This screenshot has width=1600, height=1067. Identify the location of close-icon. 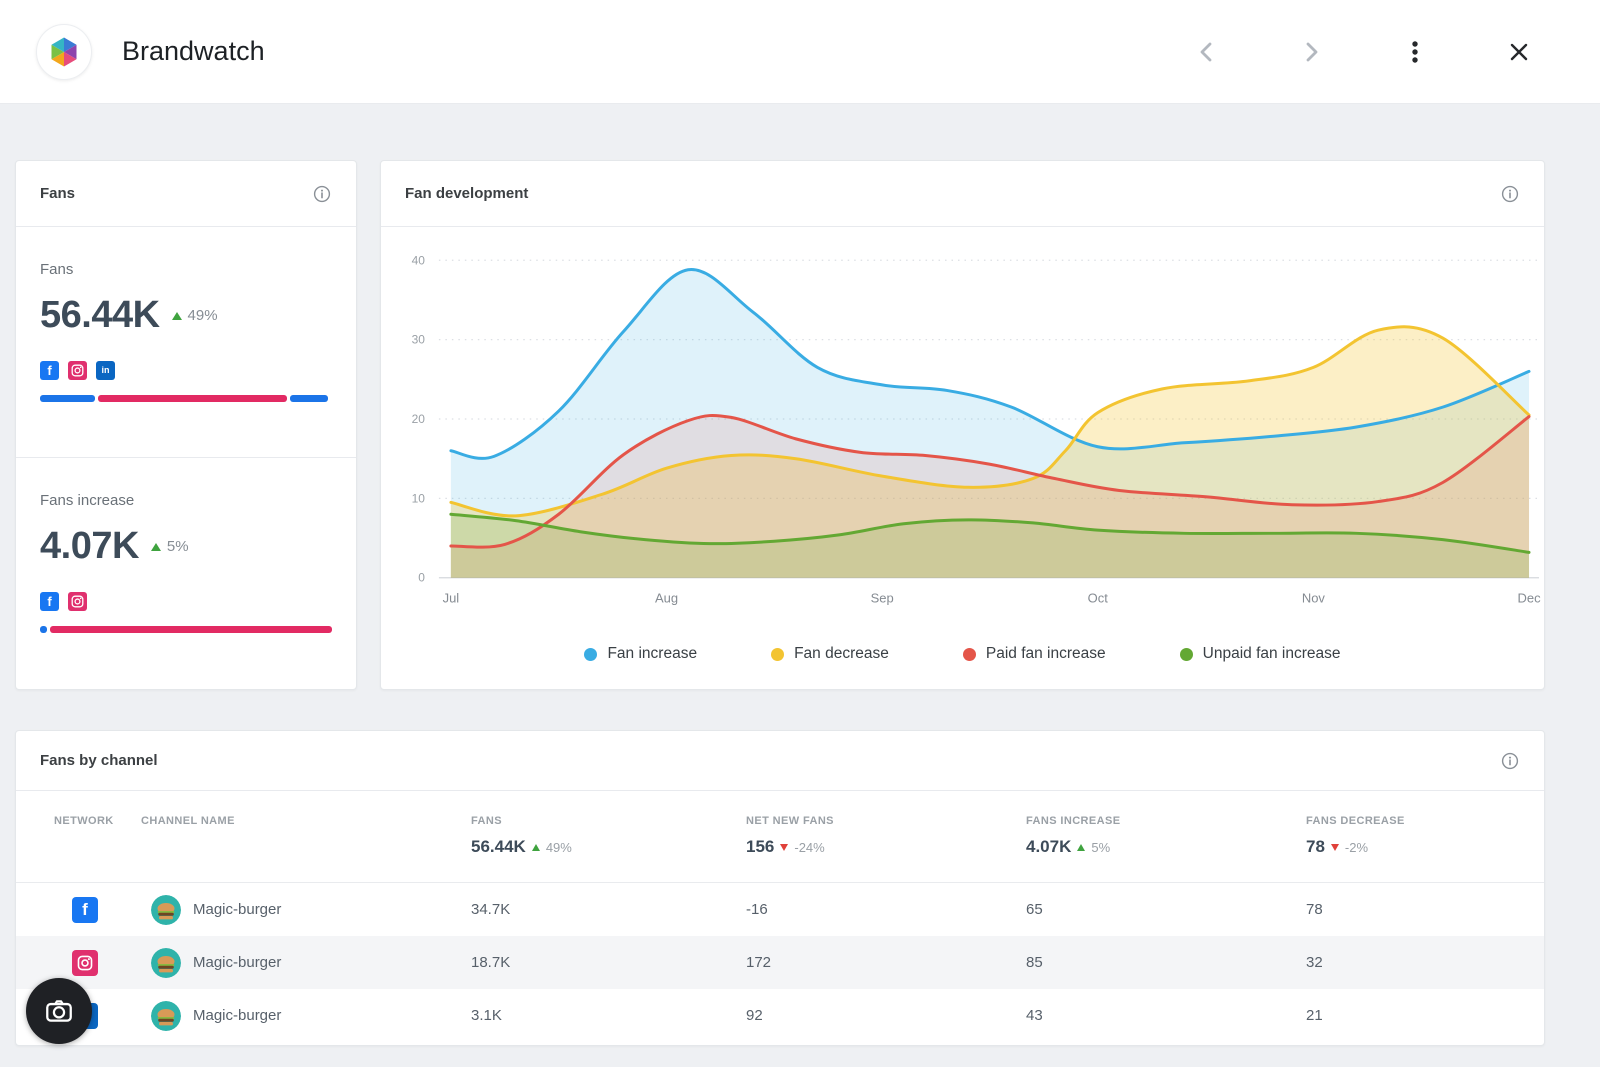
(1519, 51).